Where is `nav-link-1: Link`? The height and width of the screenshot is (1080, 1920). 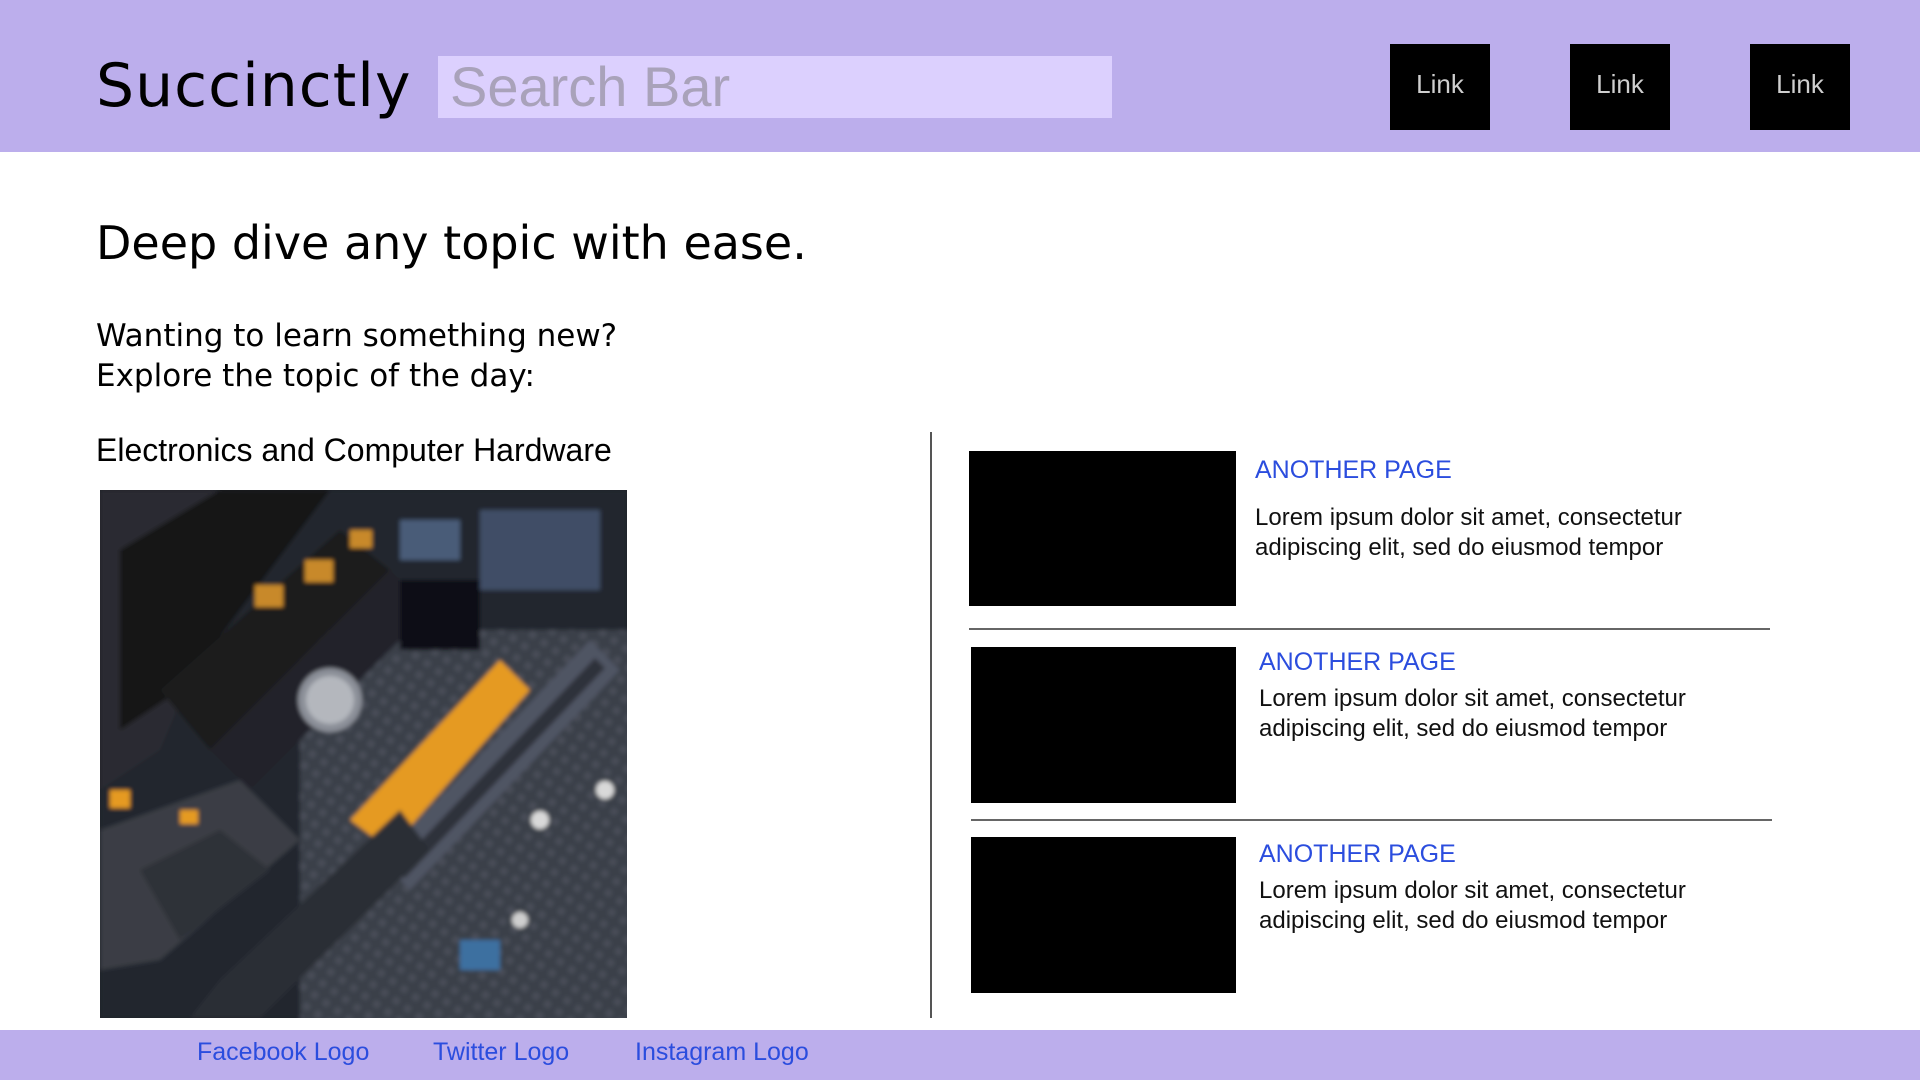 nav-link-1: Link is located at coordinates (1440, 87).